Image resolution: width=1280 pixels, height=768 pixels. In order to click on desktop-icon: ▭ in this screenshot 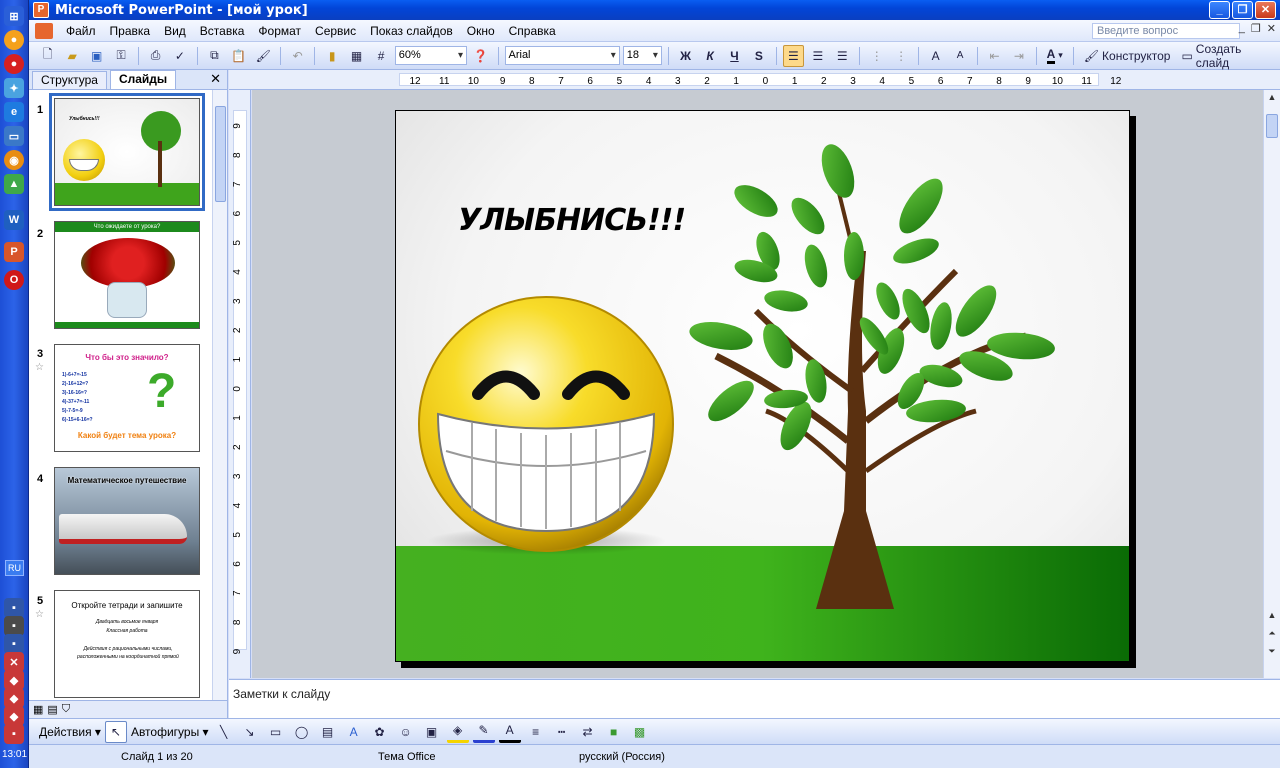, I will do `click(14, 136)`.